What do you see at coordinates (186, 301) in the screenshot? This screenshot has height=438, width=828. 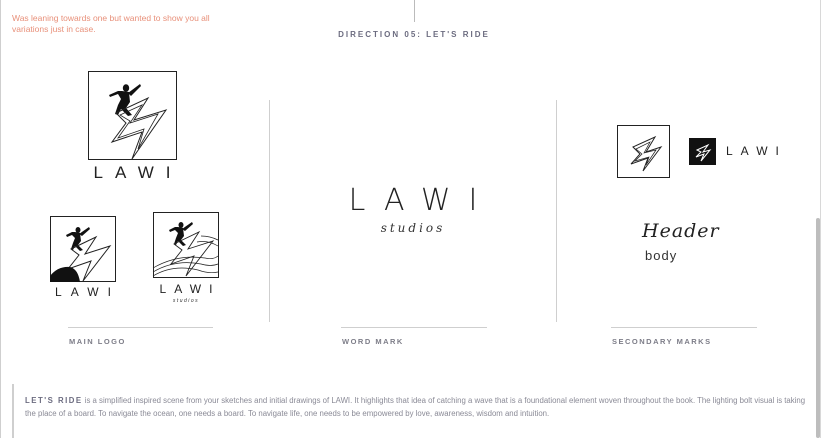 I see `main-logo-variant-lined-sub: studios` at bounding box center [186, 301].